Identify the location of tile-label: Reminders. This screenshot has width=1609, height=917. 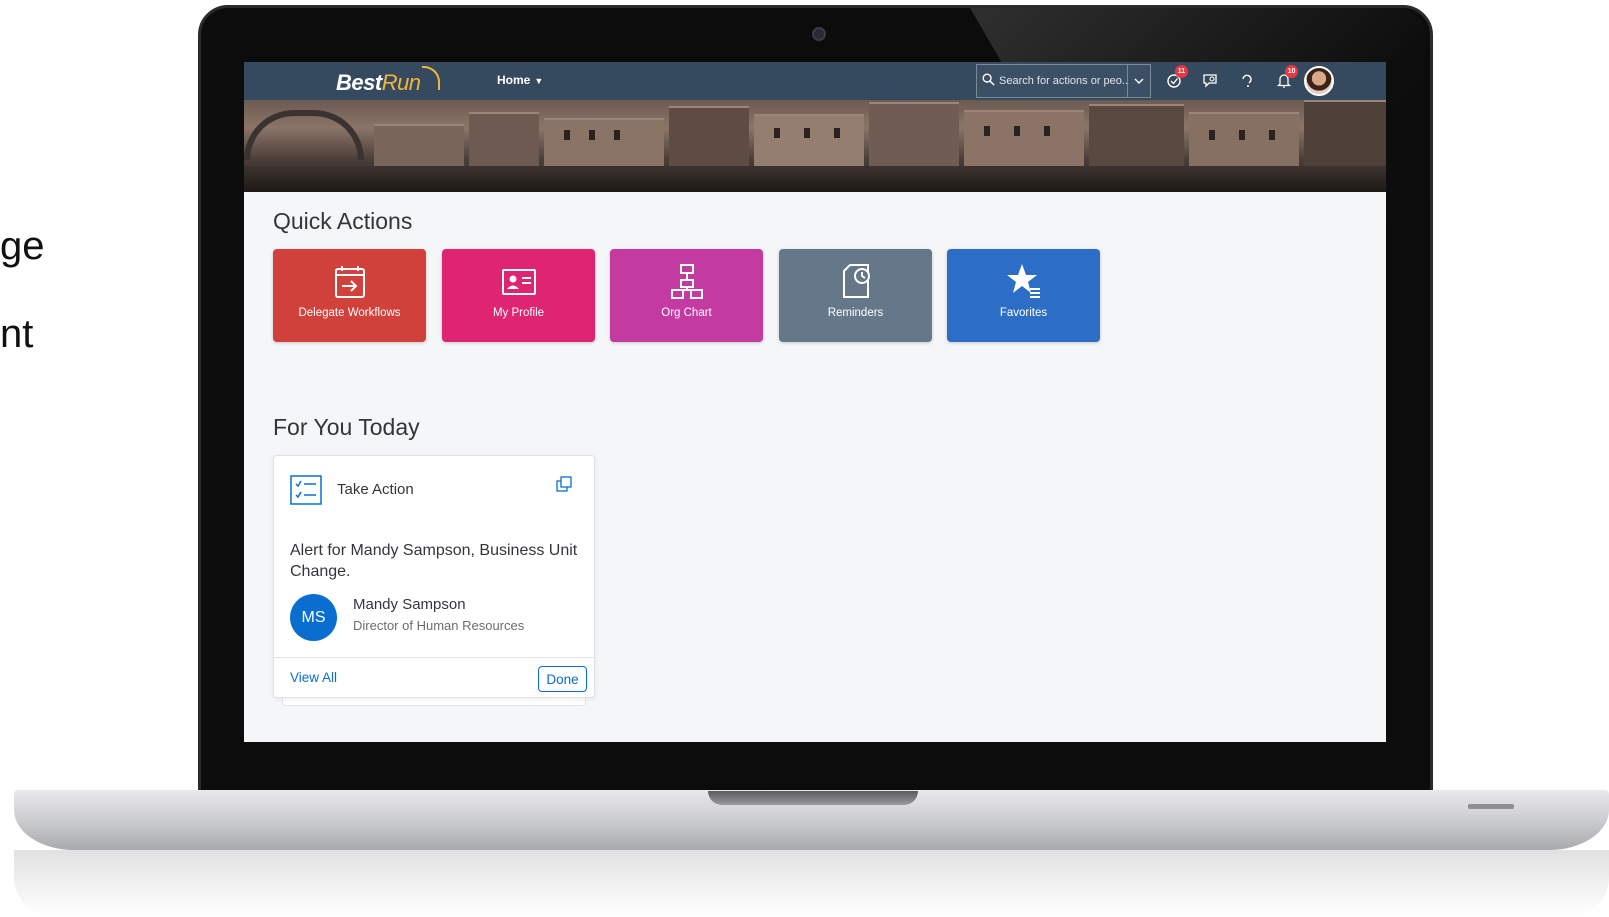
(855, 313).